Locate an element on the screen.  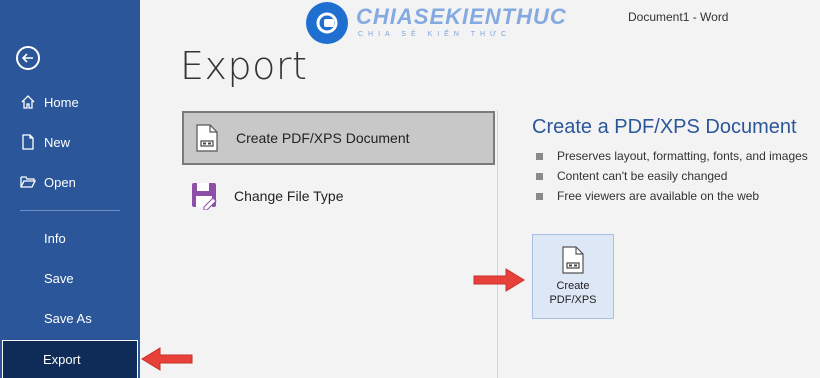
page-title: Export is located at coordinates (244, 66).